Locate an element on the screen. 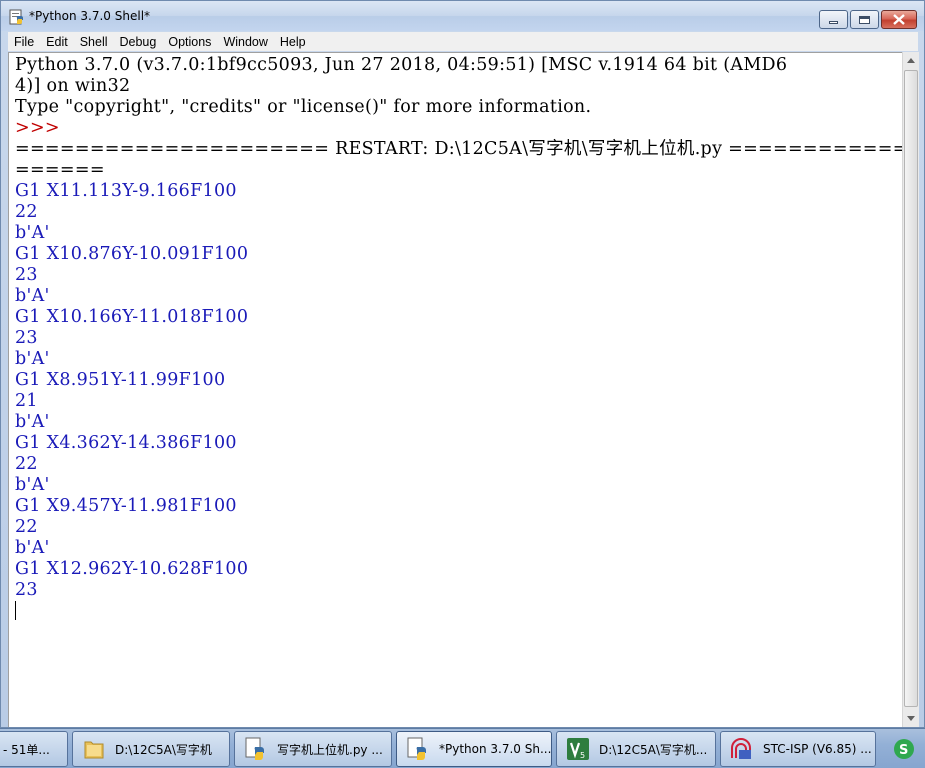 Image resolution: width=925 pixels, height=768 pixels. title-bar: *Python 3.7.0 Shell* is located at coordinates (462, 16).